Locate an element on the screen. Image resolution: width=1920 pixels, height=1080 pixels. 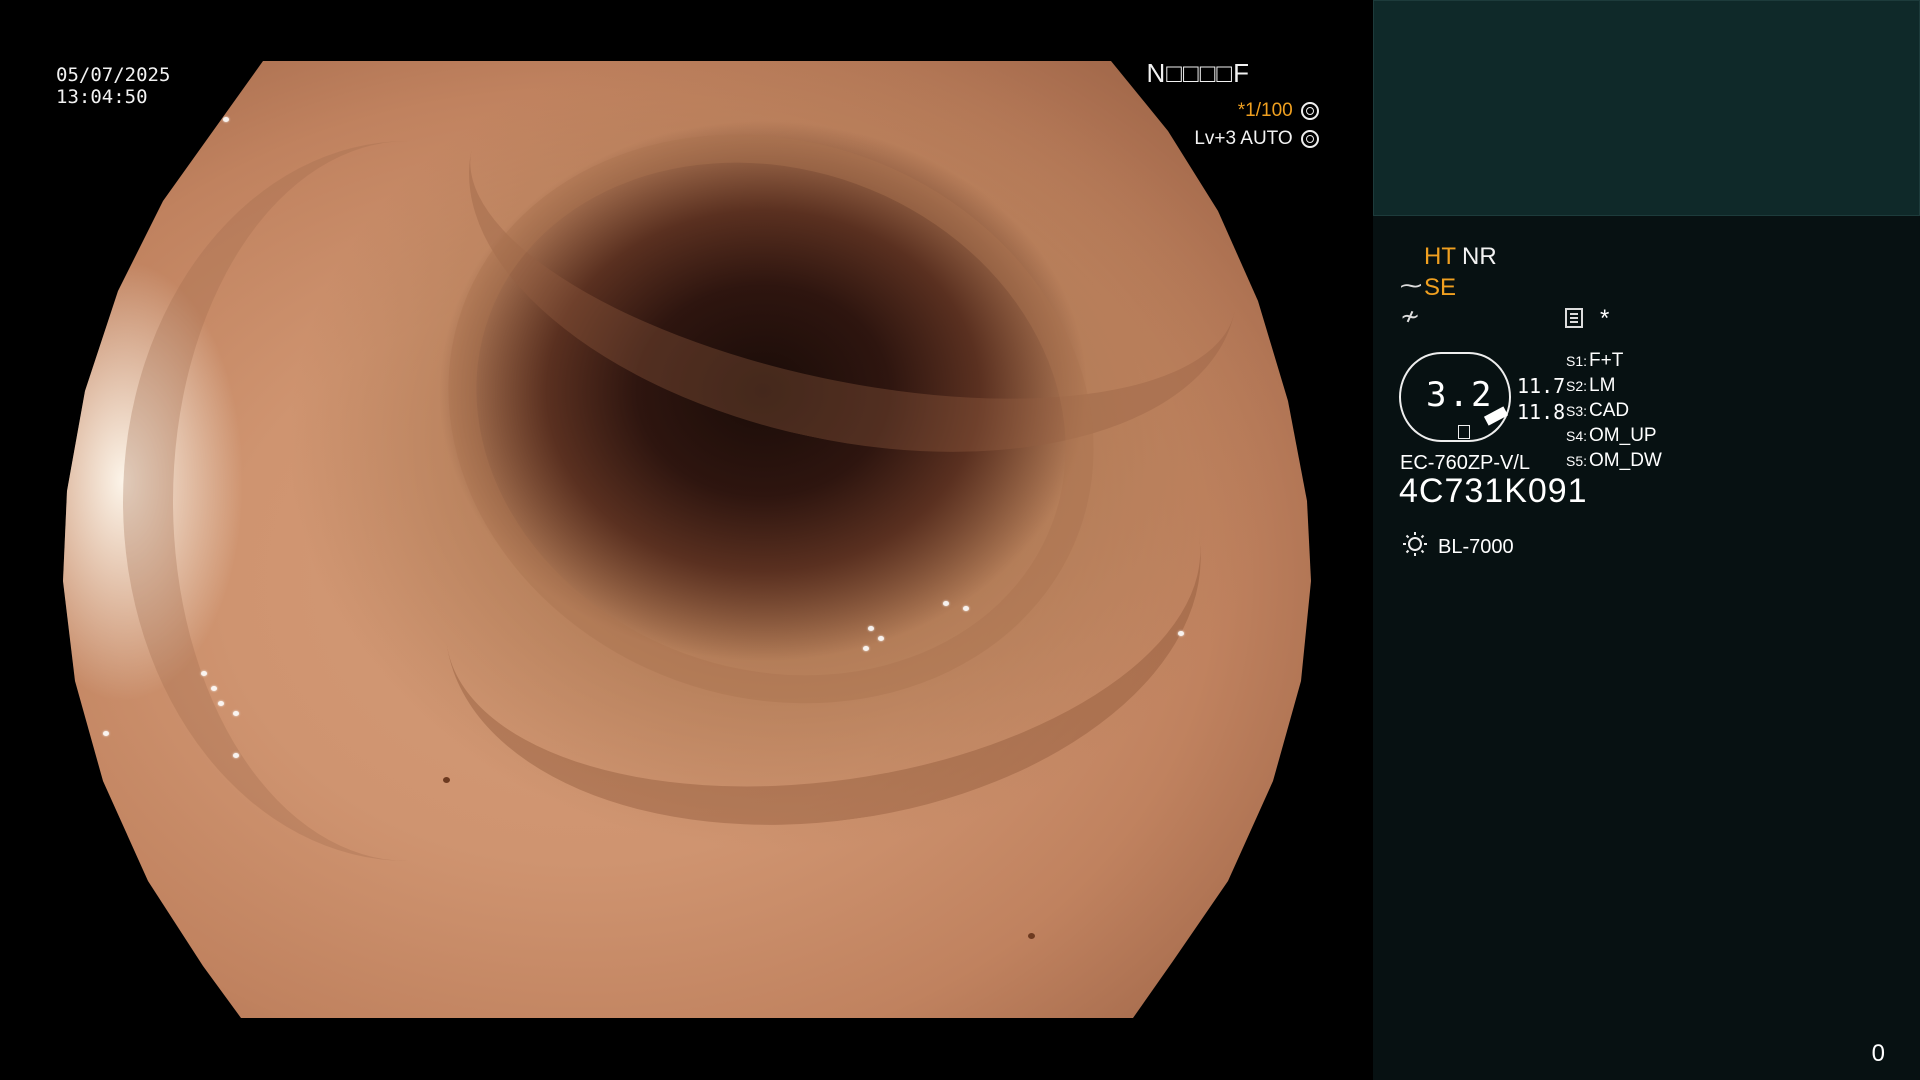
switch-s4: S4: OM_UP is located at coordinates (1611, 435).